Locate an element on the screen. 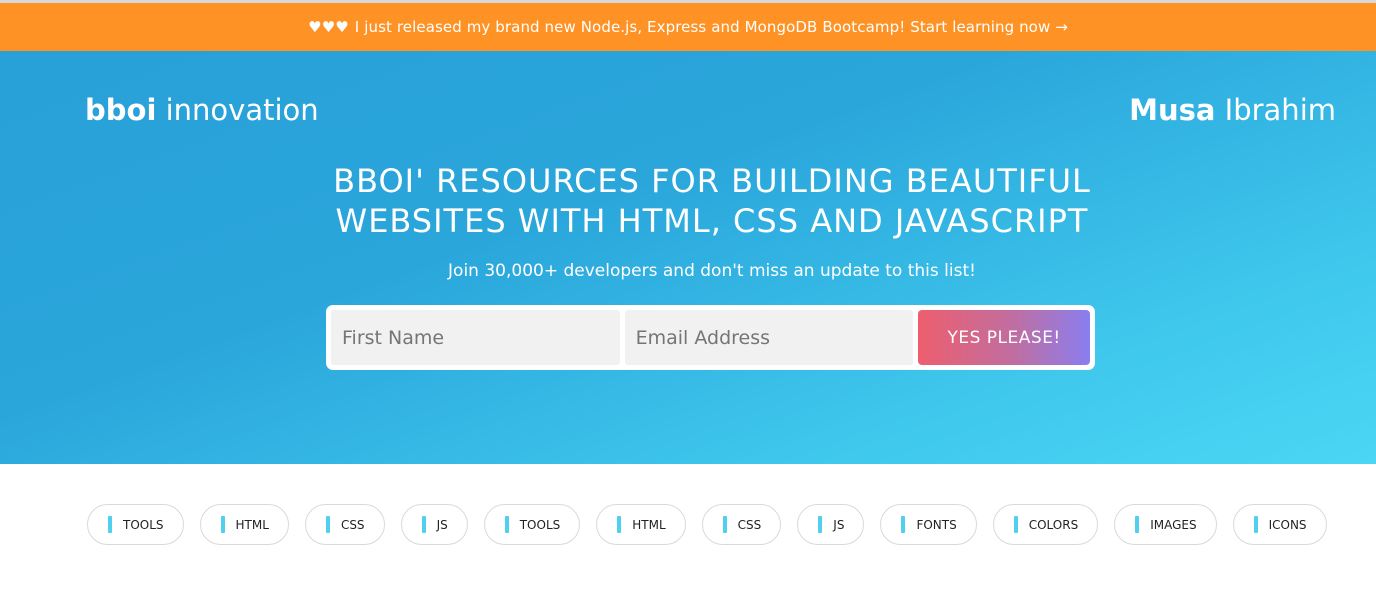 This screenshot has height=613, width=1376. tag-label: IMAGES is located at coordinates (1173, 524).